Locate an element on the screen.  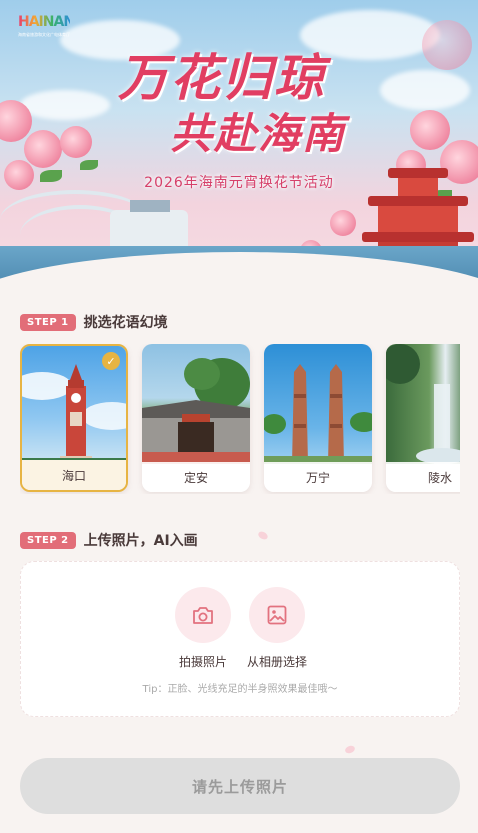
lingshui-photo is located at coordinates (423, 404).